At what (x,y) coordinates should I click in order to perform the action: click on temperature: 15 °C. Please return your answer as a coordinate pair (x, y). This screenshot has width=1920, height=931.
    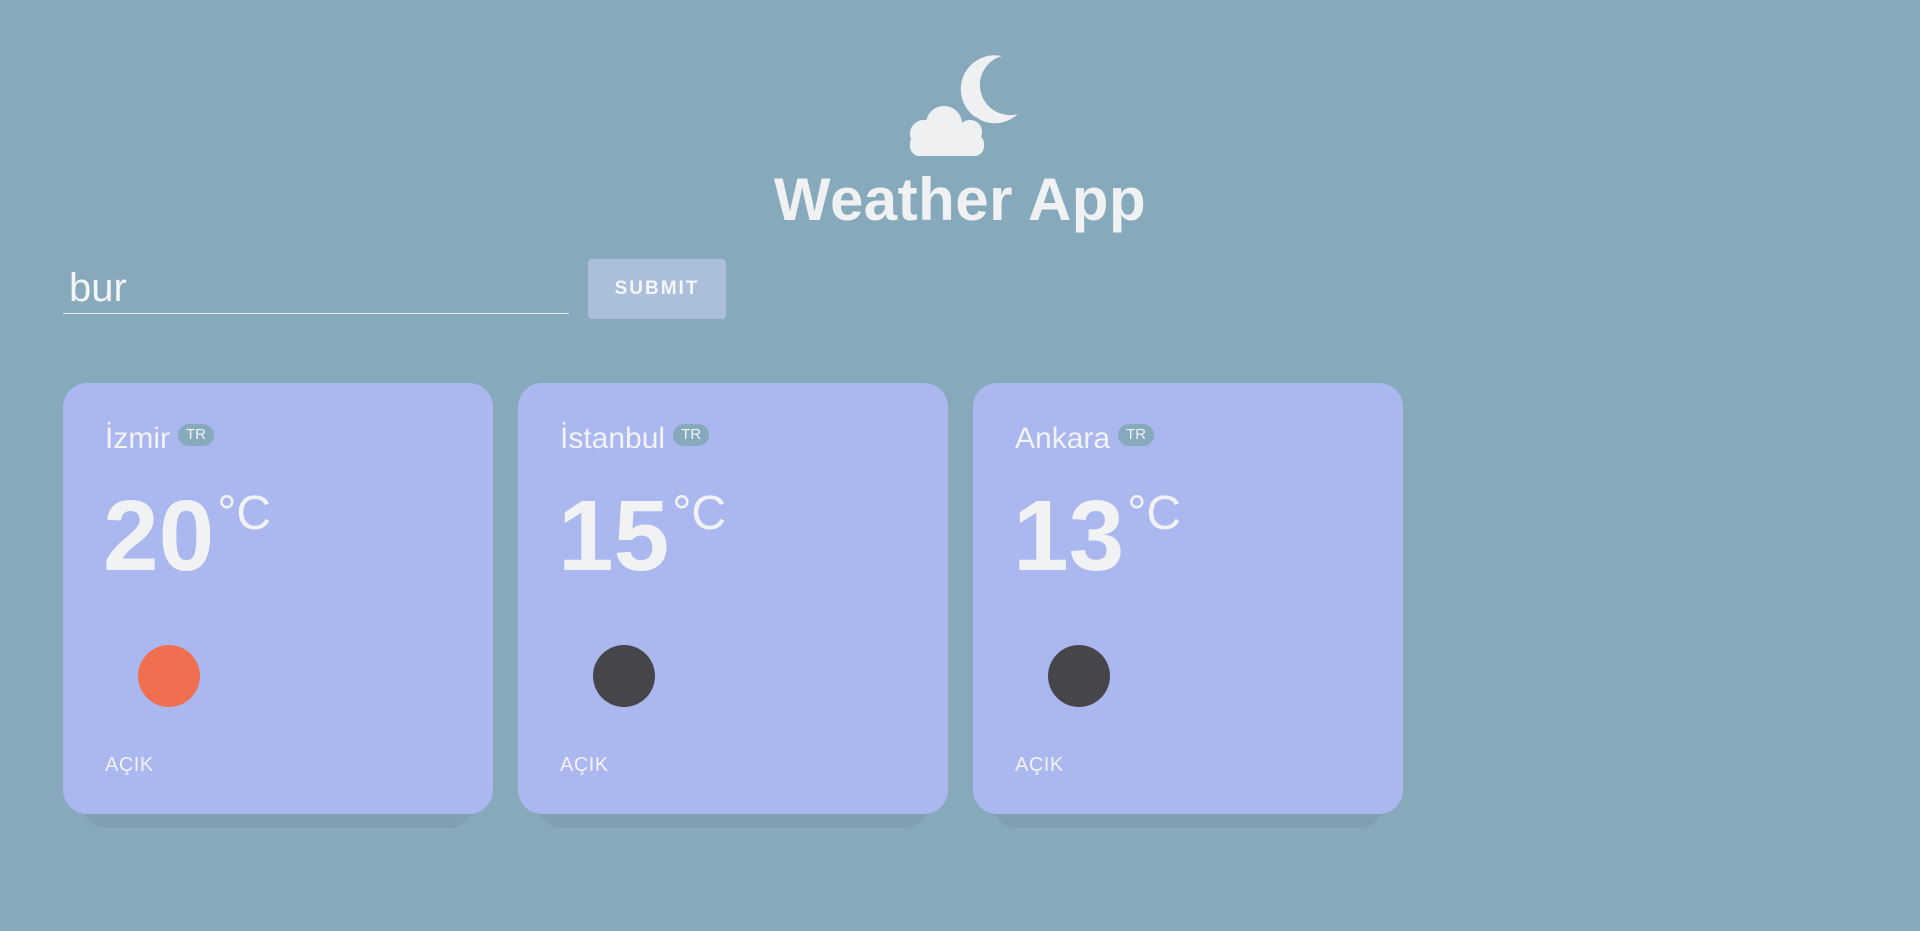
    Looking at the image, I should click on (642, 536).